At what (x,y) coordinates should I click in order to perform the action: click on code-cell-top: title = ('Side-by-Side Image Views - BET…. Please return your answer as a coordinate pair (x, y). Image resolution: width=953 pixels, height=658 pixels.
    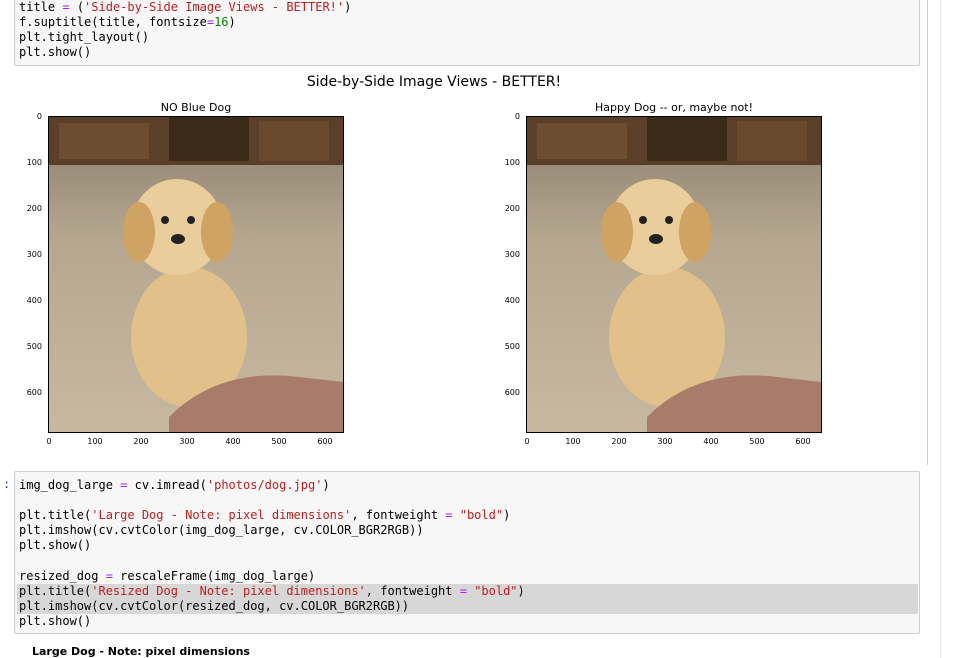
    Looking at the image, I should click on (467, 33).